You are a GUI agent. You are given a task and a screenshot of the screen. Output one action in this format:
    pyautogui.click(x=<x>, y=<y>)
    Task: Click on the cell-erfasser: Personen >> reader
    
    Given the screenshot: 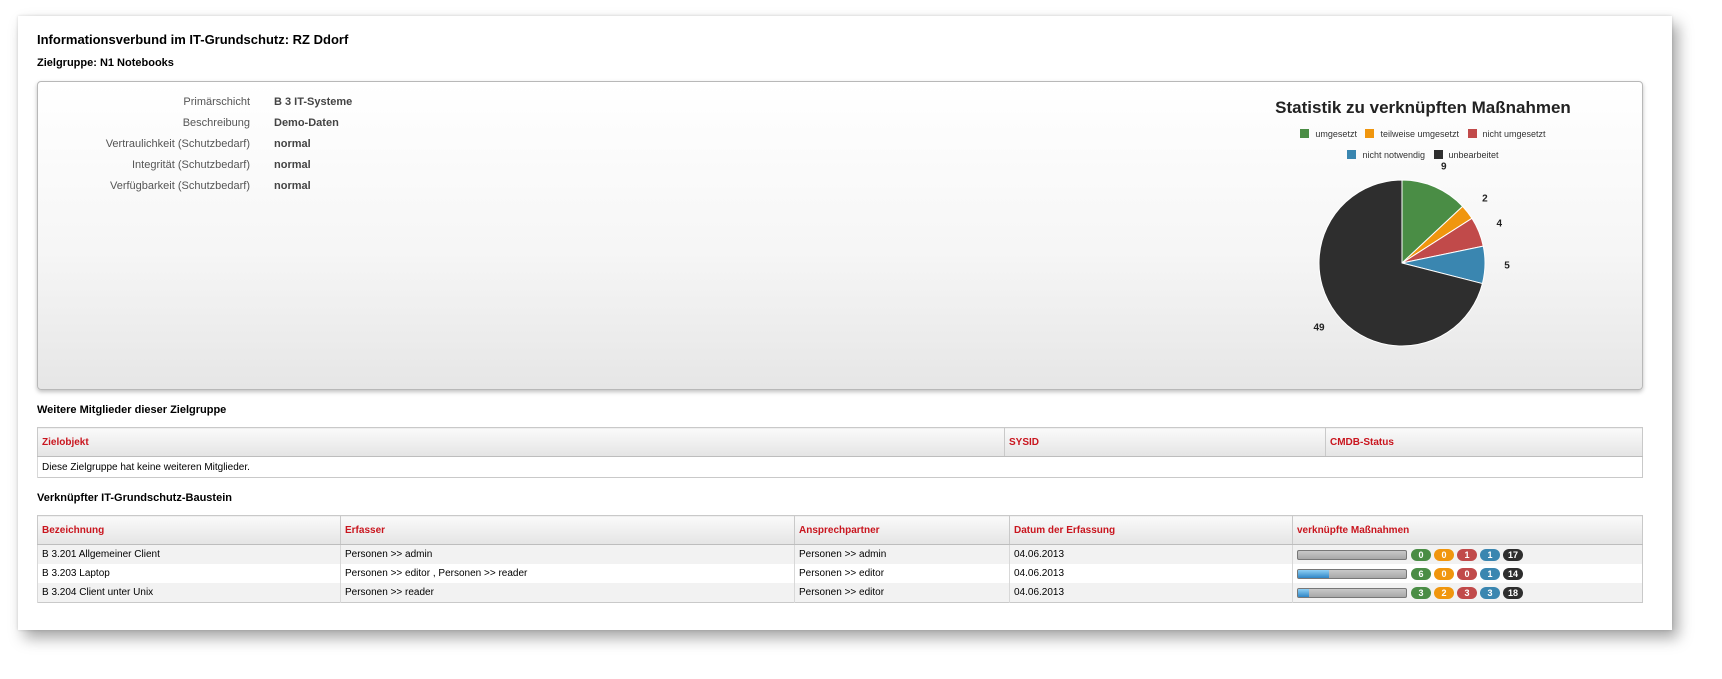 What is the action you would take?
    pyautogui.click(x=567, y=593)
    